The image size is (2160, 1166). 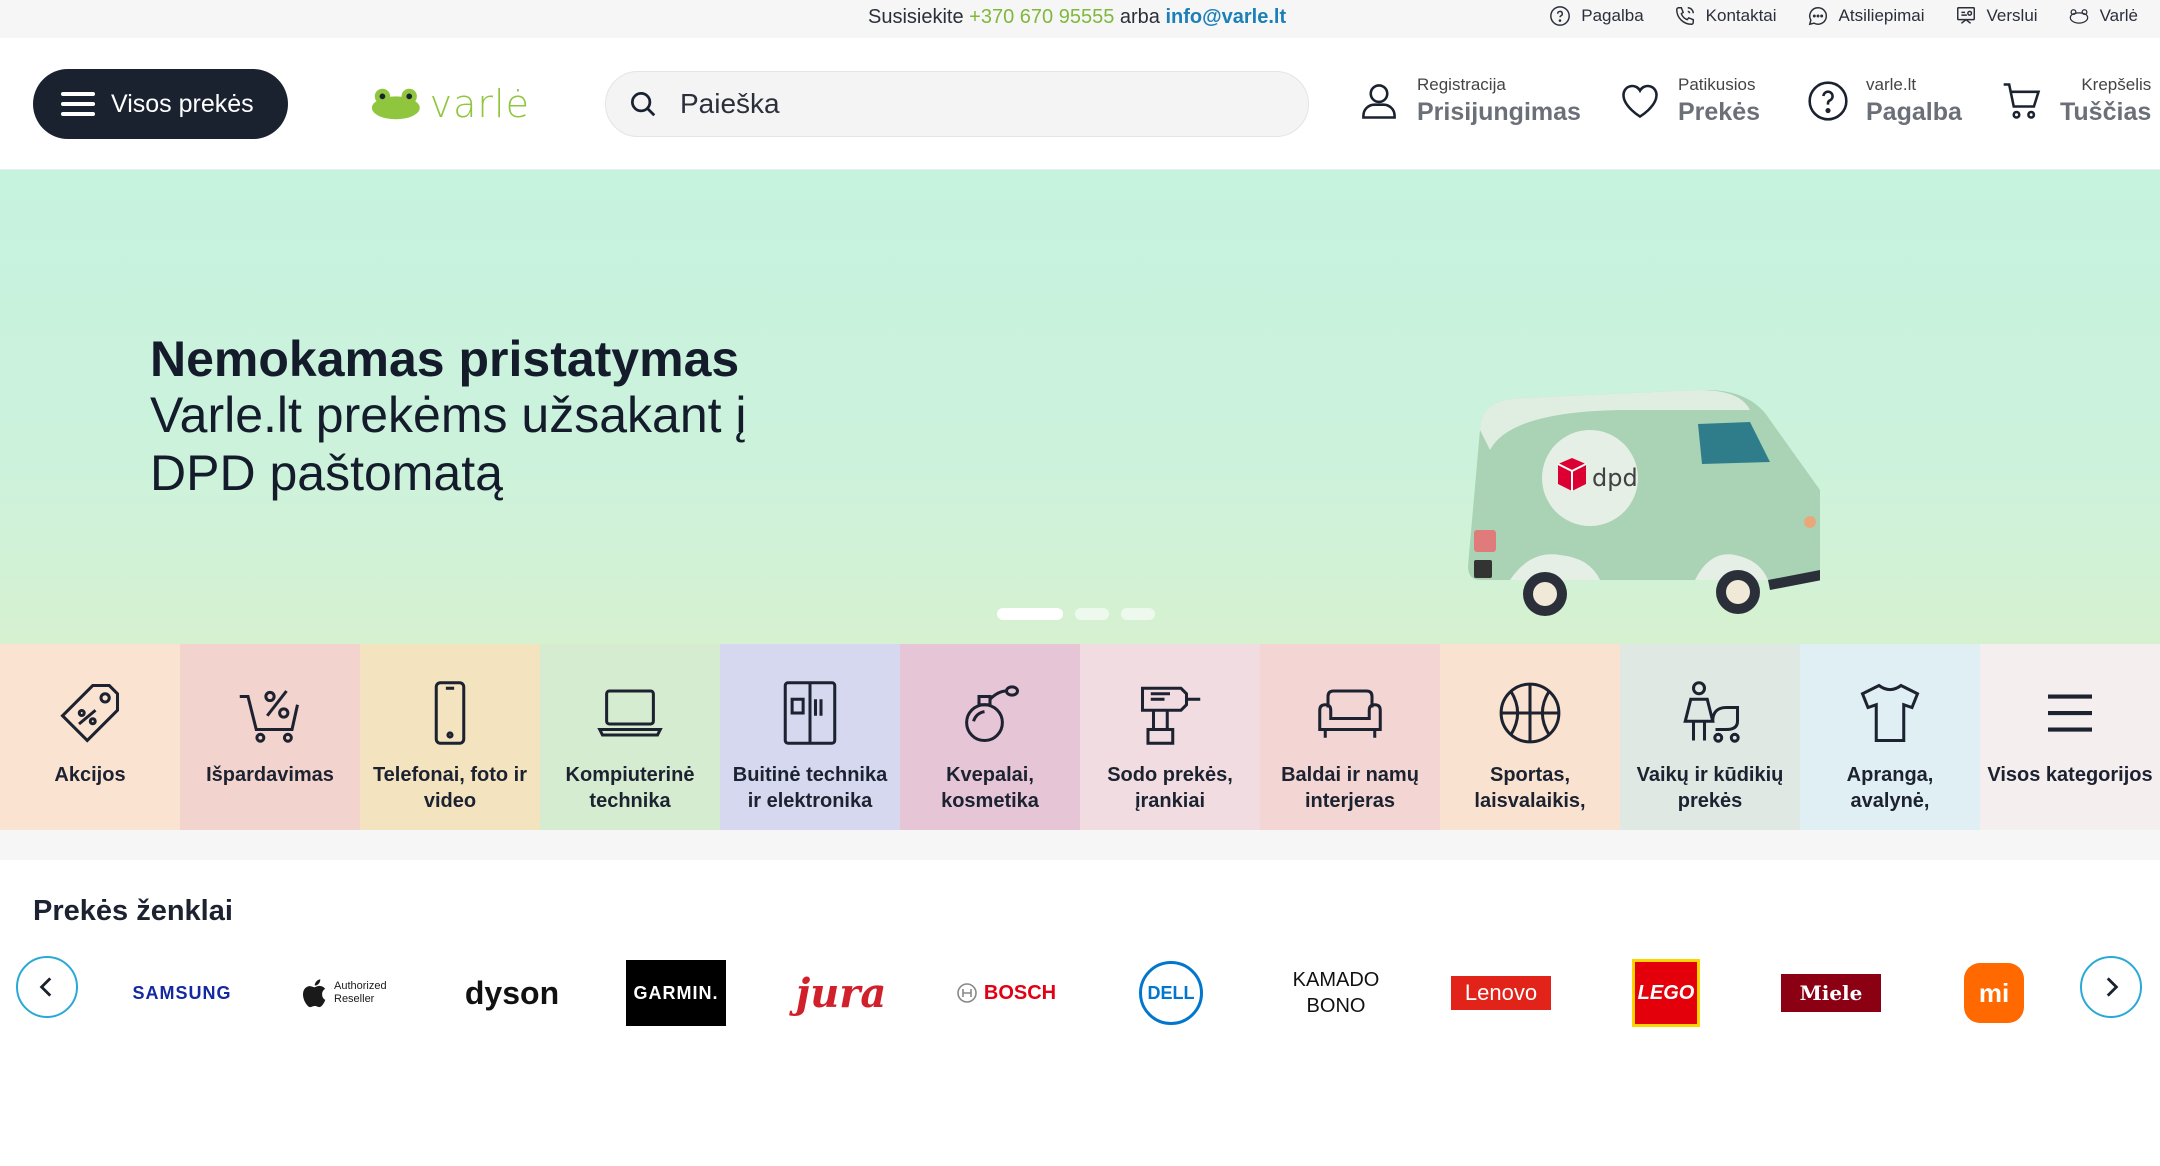 I want to click on top-link-label: Verslui, so click(x=2012, y=15).